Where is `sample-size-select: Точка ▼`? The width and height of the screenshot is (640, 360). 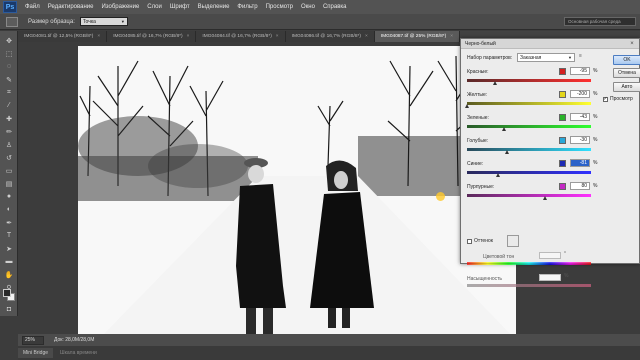
sample-size-select: Точка ▼ is located at coordinates (103, 21).